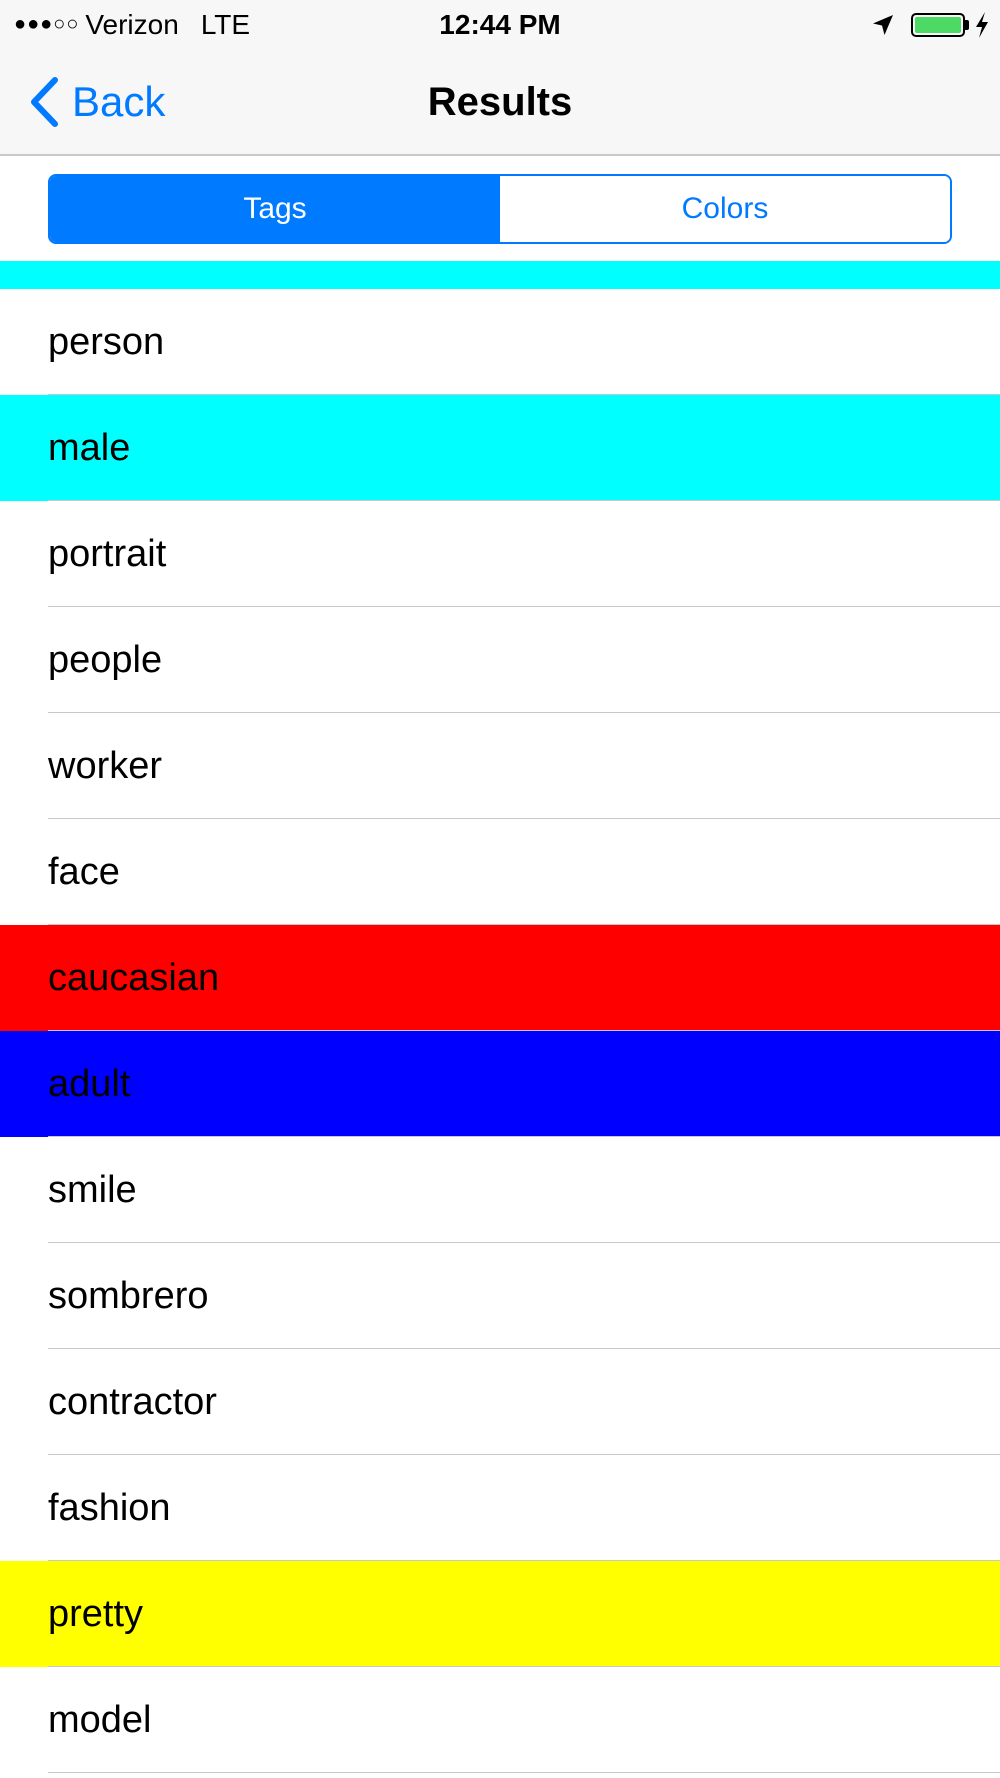 This screenshot has height=1778, width=1000. What do you see at coordinates (500, 448) in the screenshot?
I see `tag-row: male` at bounding box center [500, 448].